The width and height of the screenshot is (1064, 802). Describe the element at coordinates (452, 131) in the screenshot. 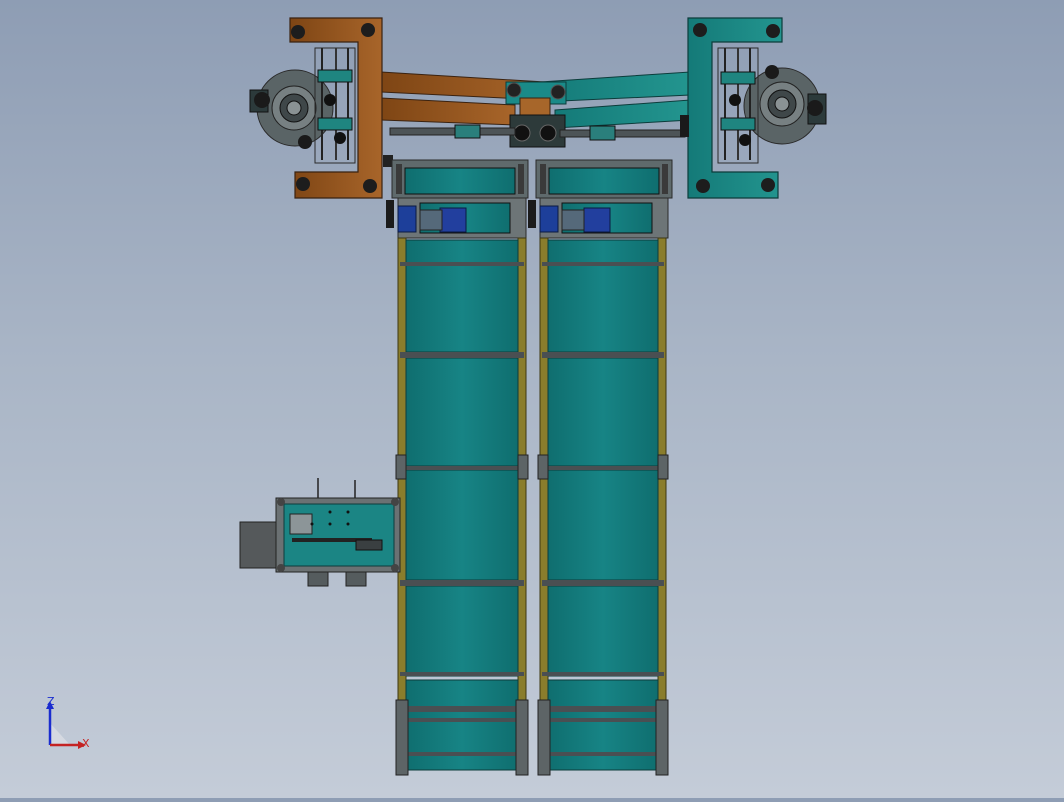

I see `drive-shaft-left` at that location.